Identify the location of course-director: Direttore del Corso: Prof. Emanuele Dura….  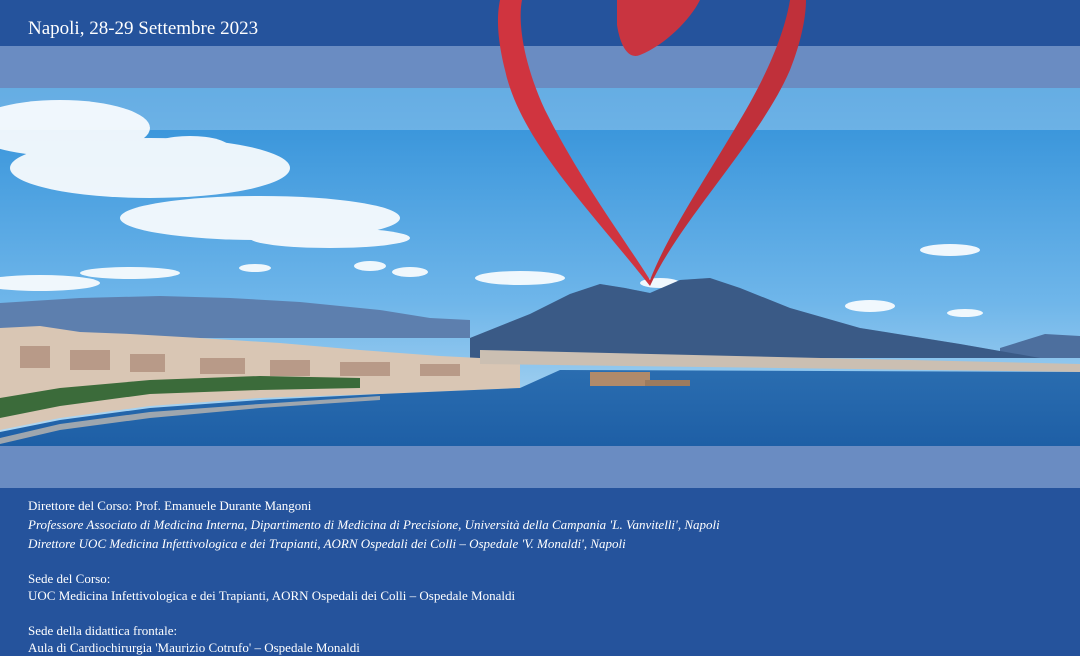
(170, 505).